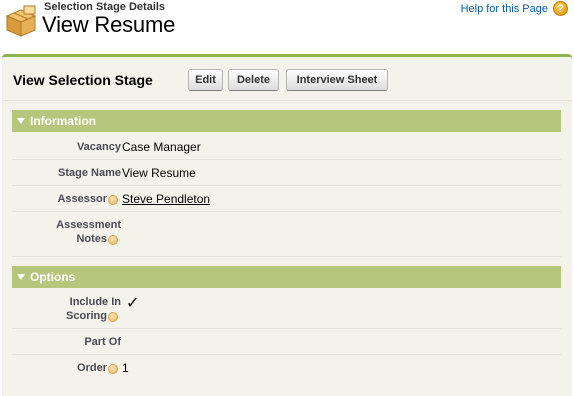  Describe the element at coordinates (98, 147) in the screenshot. I see `field-label: Vacancy` at that location.